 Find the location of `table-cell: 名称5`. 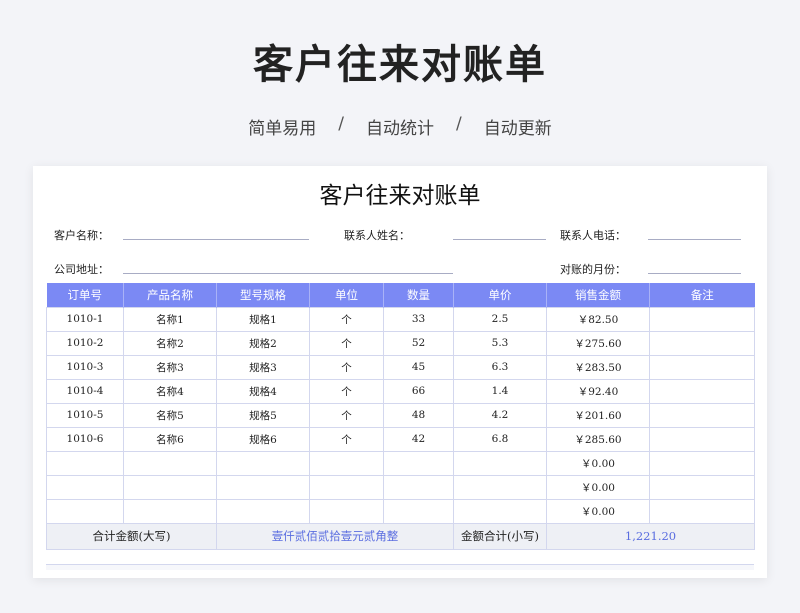

table-cell: 名称5 is located at coordinates (170, 415).